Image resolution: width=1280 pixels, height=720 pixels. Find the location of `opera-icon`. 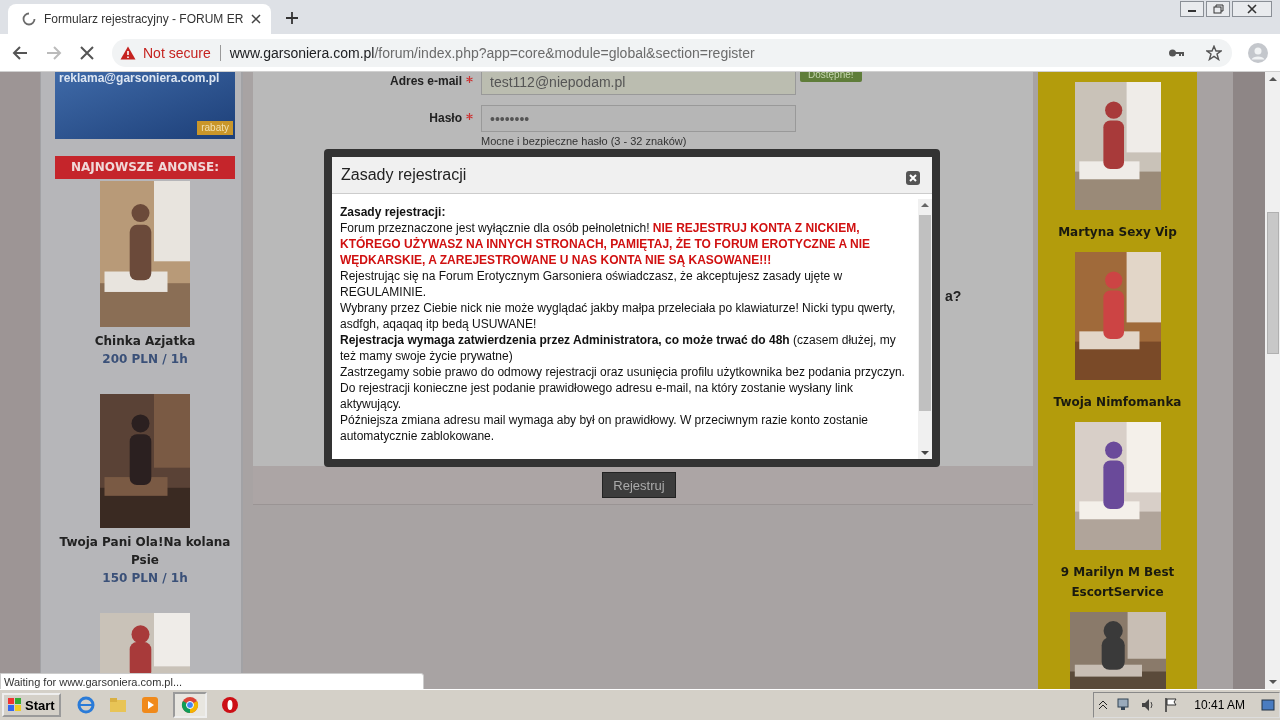

opera-icon is located at coordinates (229, 705).